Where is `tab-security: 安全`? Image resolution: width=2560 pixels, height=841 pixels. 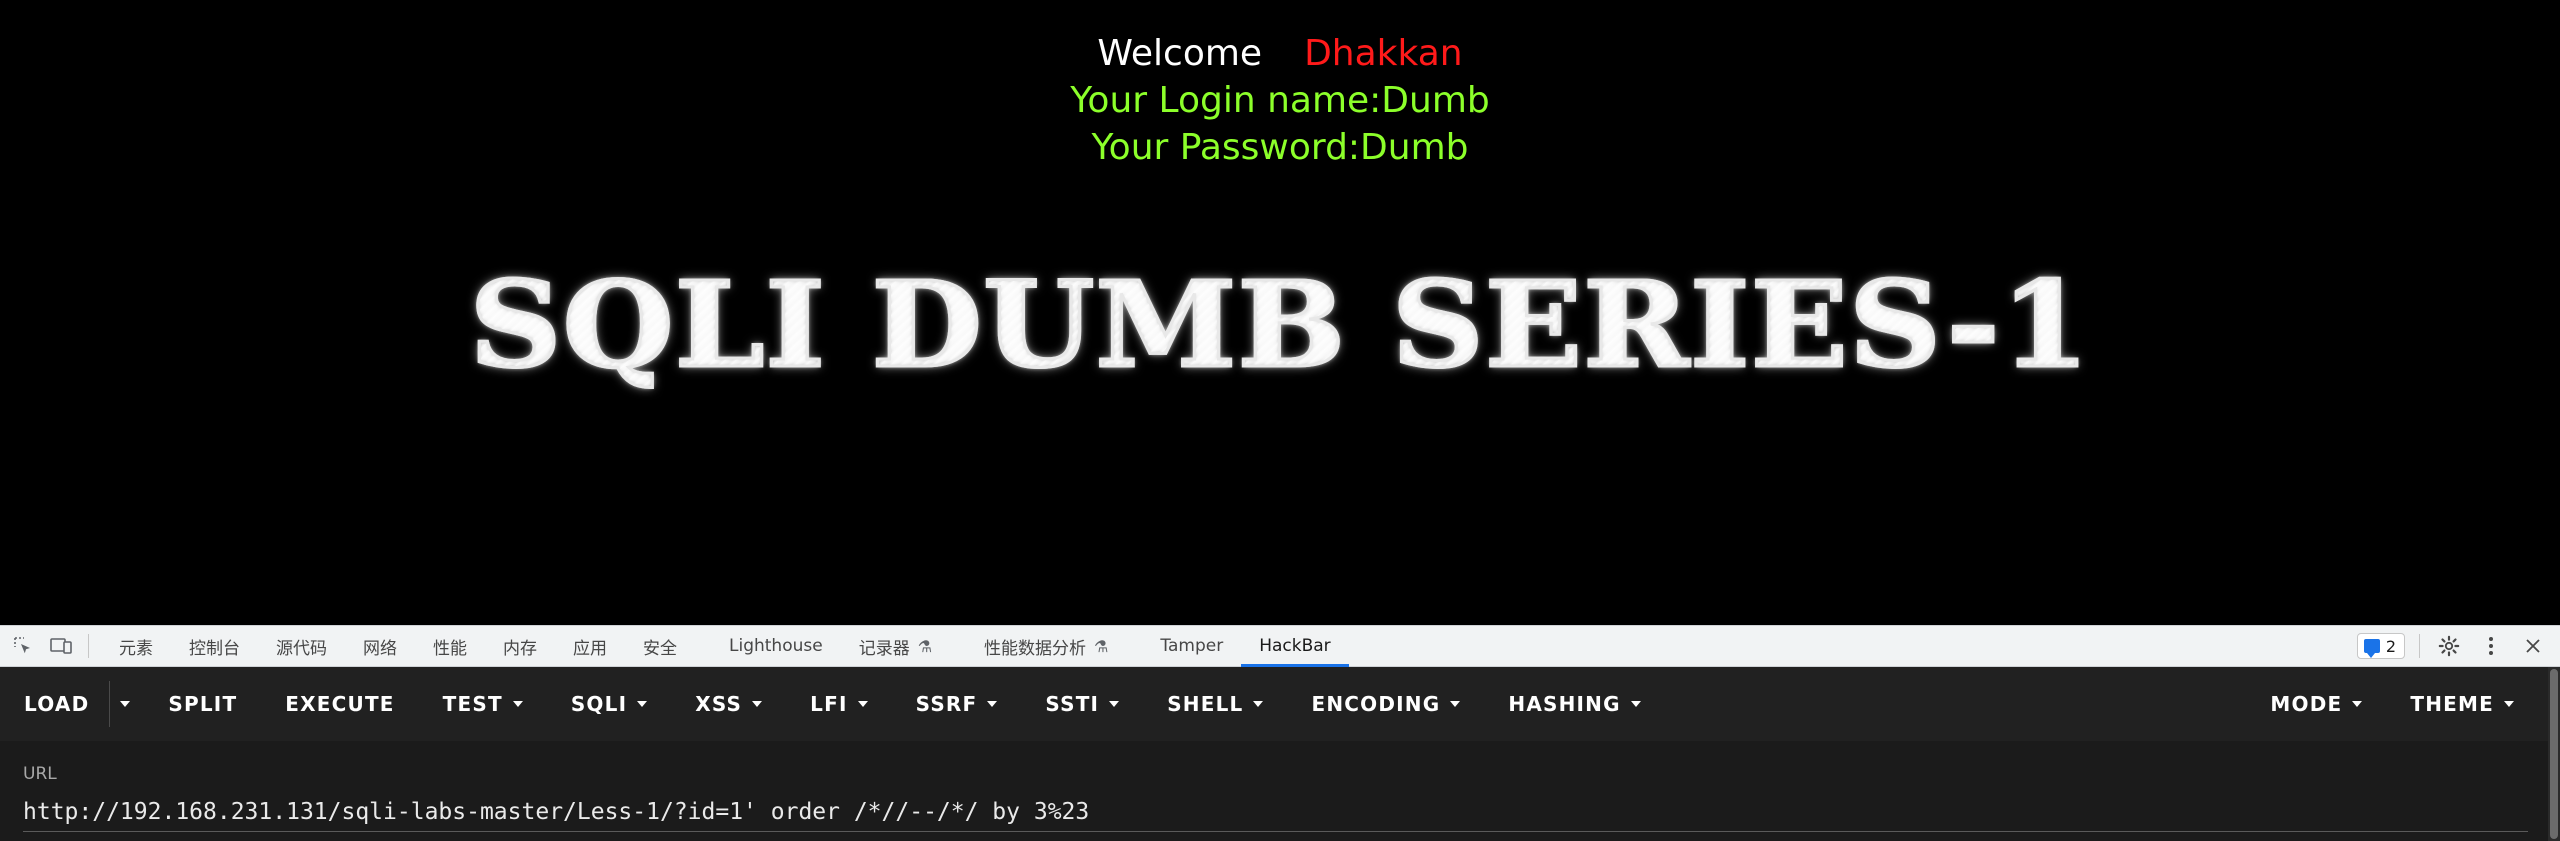 tab-security: 安全 is located at coordinates (660, 646).